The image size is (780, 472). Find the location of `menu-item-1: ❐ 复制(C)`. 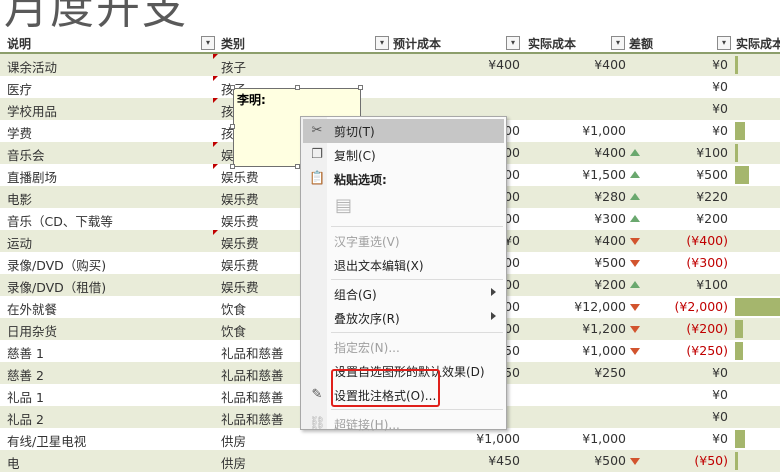

menu-item-1: ❐ 复制(C) is located at coordinates (403, 155).